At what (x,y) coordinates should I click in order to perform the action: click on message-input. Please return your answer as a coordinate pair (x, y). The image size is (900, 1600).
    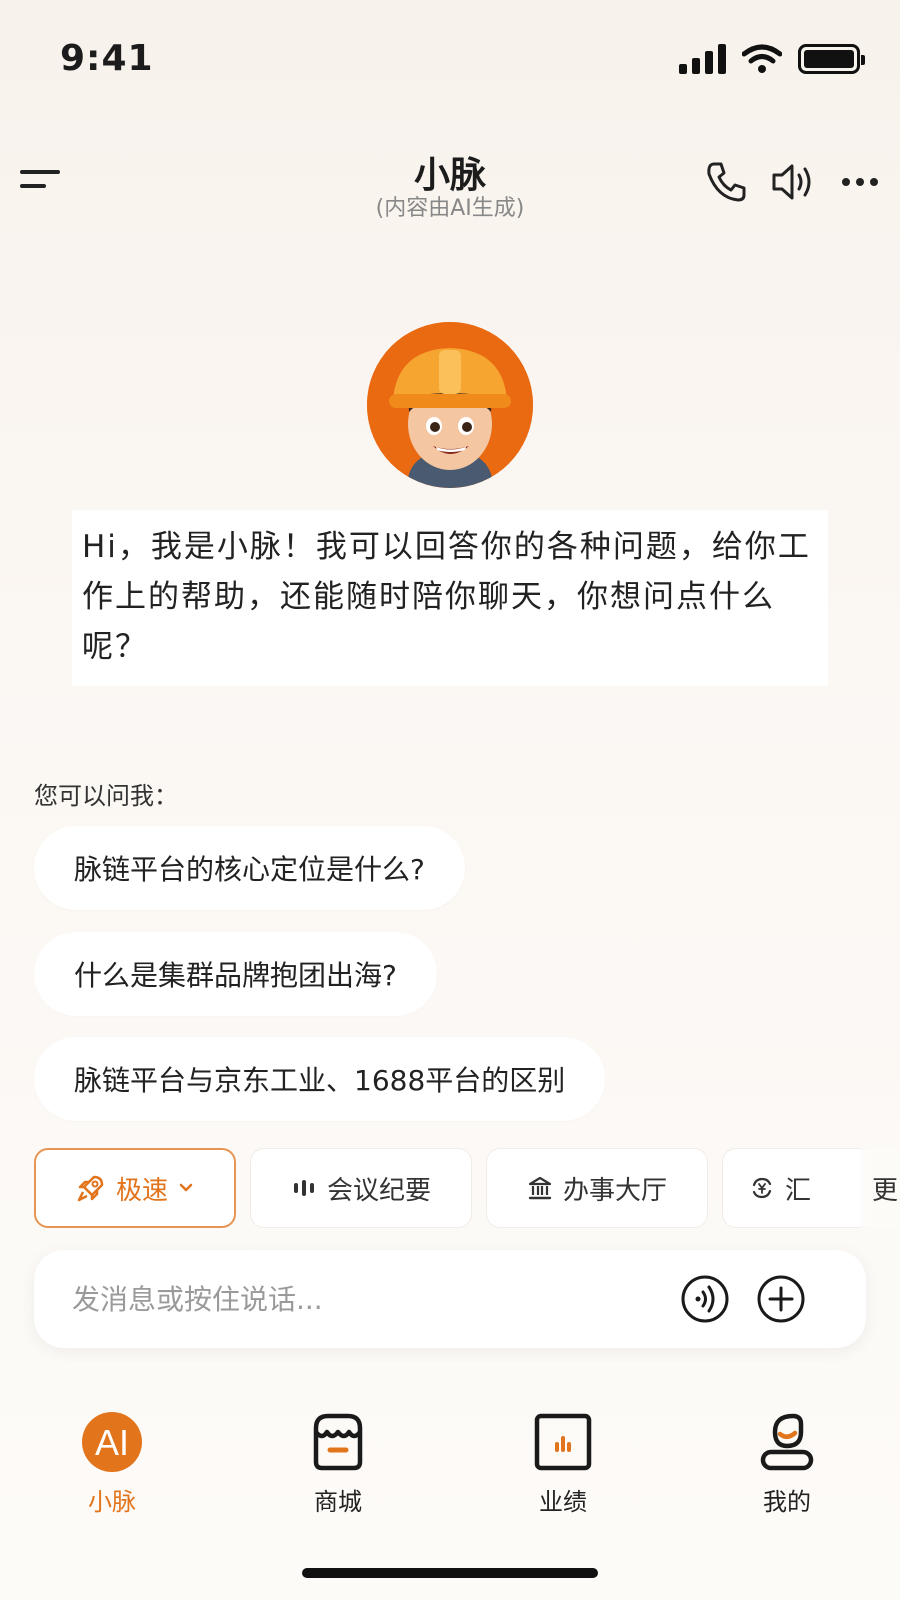
    Looking at the image, I should click on (362, 1299).